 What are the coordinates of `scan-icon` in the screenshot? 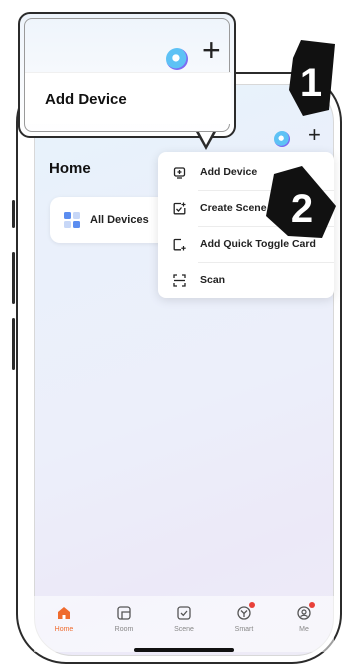 It's located at (179, 280).